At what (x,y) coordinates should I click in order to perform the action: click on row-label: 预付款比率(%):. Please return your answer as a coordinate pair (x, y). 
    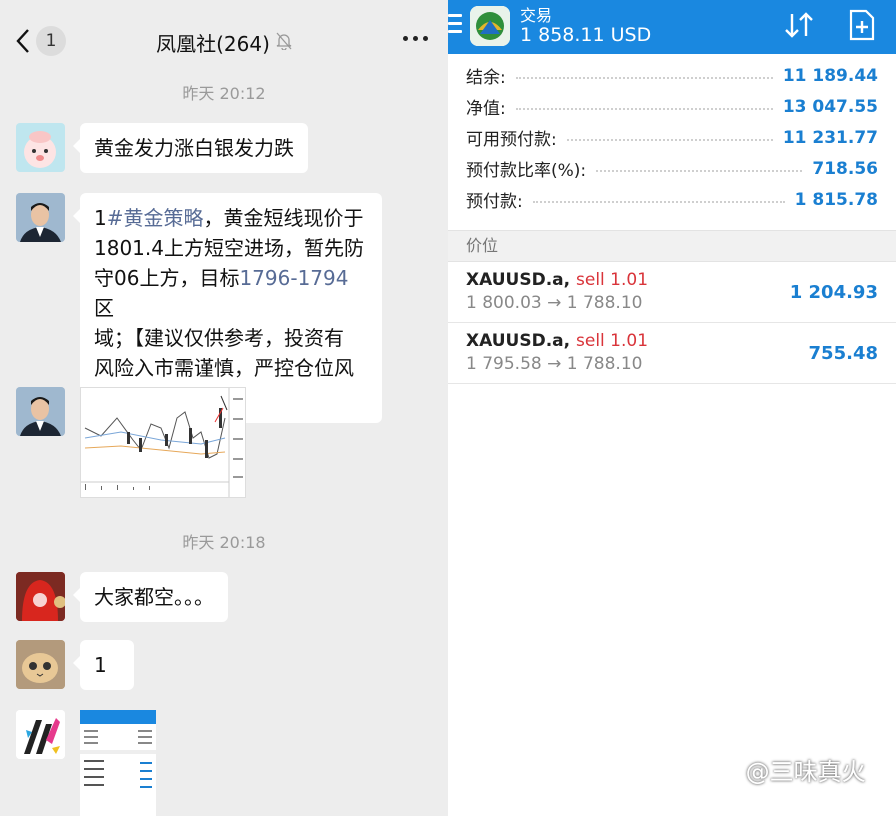
    Looking at the image, I should click on (526, 171).